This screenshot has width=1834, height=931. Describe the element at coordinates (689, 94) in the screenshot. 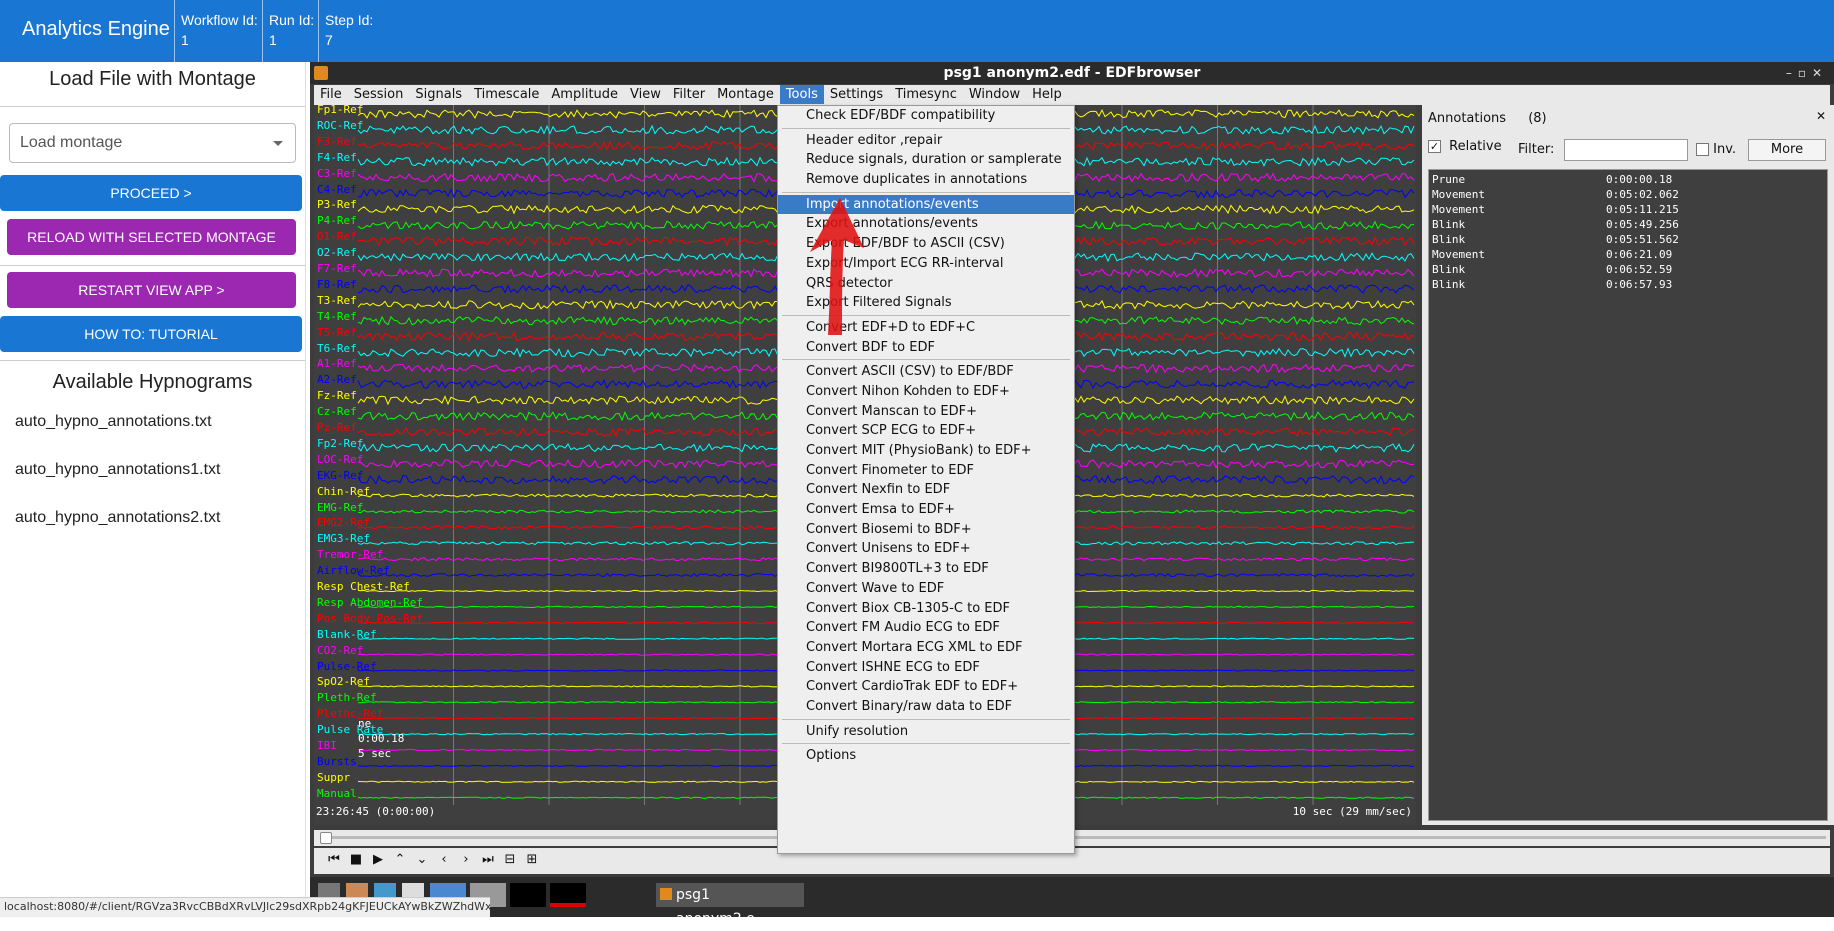

I see `menu-filter: Filter` at that location.